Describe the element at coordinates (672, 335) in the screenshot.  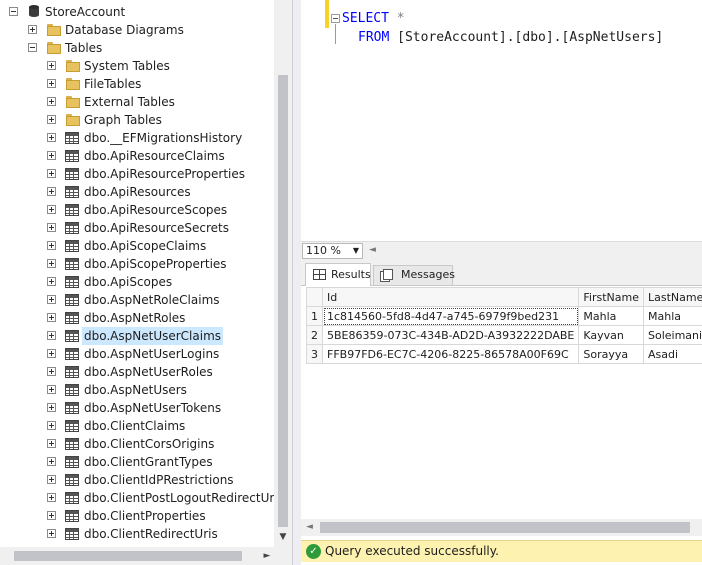
I see `grid-cell: Soleimani` at that location.